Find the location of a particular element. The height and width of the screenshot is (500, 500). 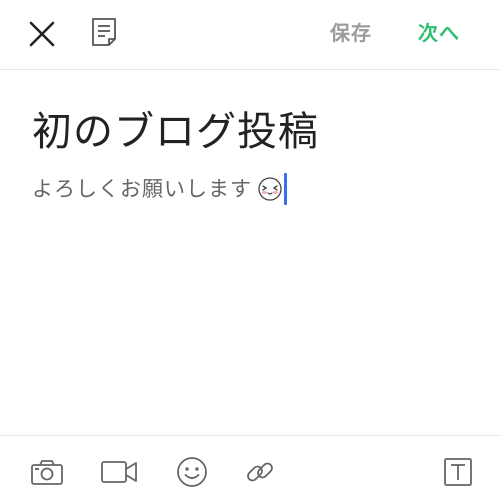

document-button is located at coordinates (104, 32).